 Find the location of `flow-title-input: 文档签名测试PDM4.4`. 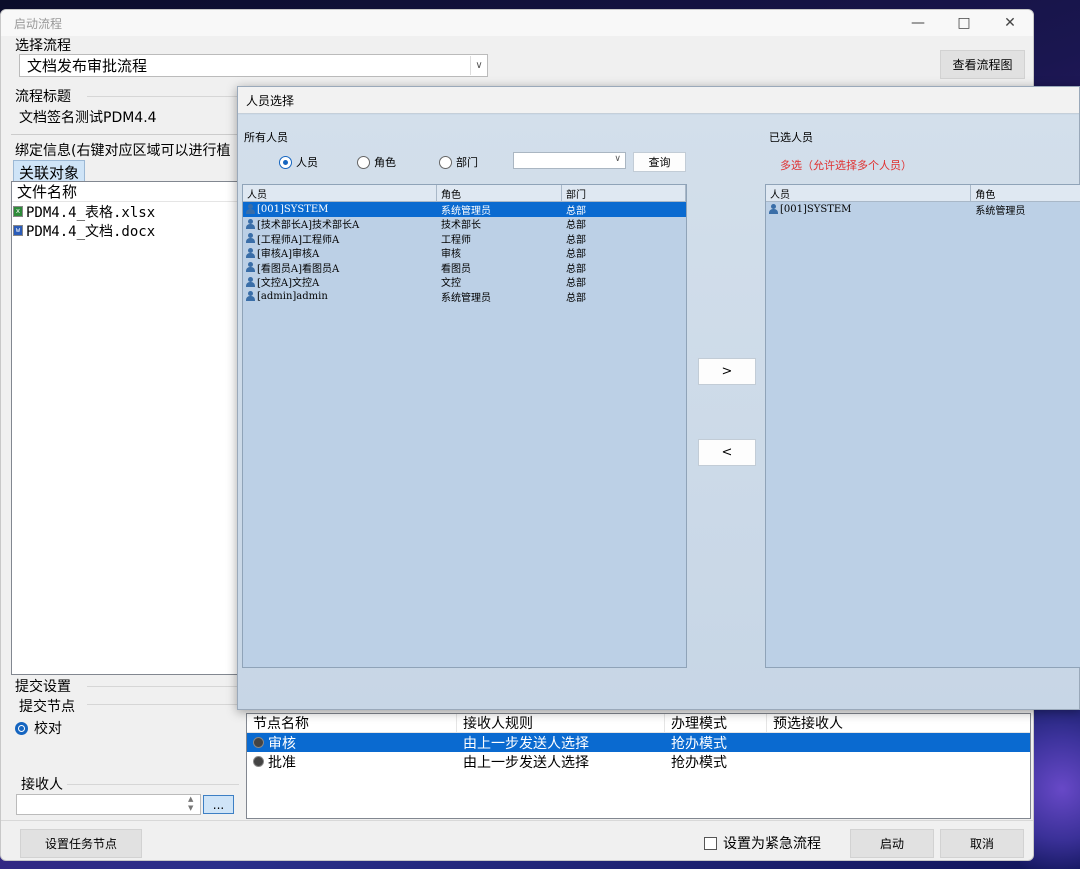

flow-title-input: 文档签名测试PDM4.4 is located at coordinates (88, 117).